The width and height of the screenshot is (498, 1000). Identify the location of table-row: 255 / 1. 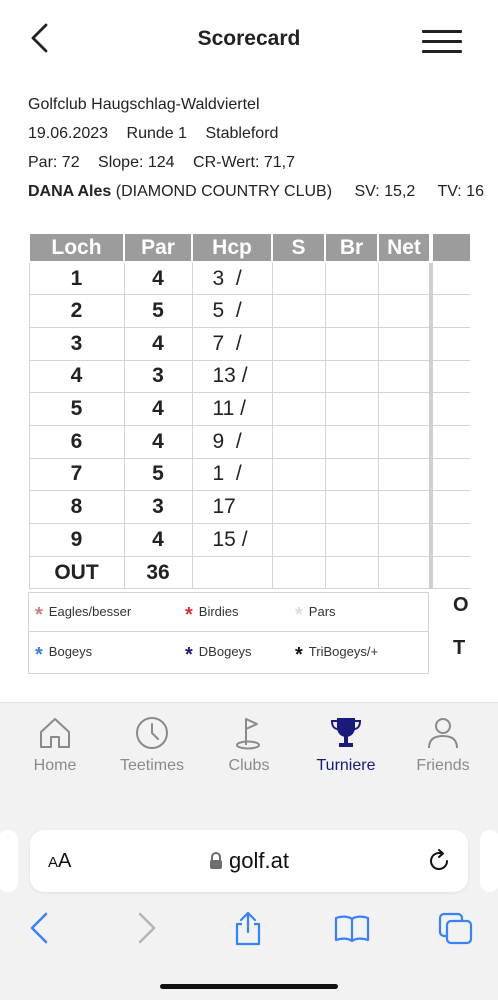
(249, 311).